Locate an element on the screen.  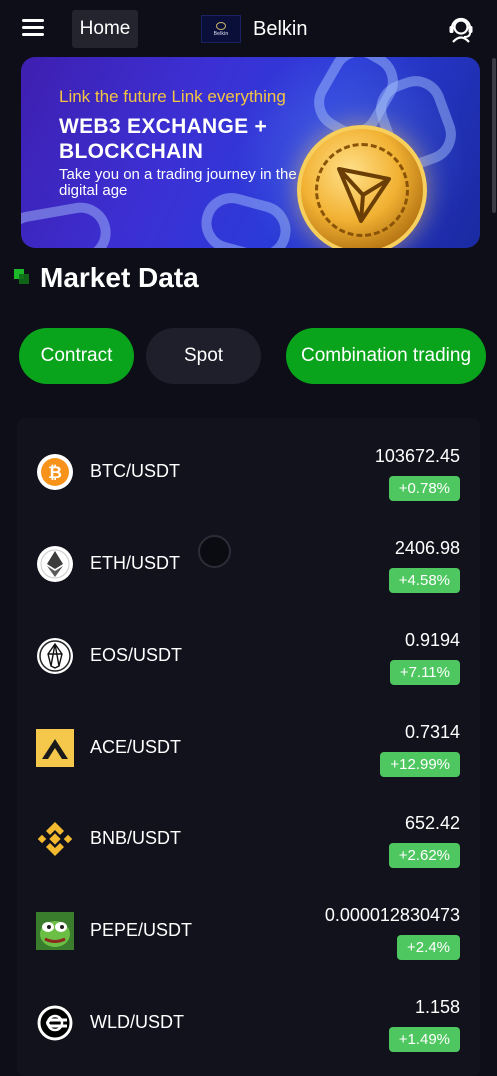
scrollbar is located at coordinates (494, 135).